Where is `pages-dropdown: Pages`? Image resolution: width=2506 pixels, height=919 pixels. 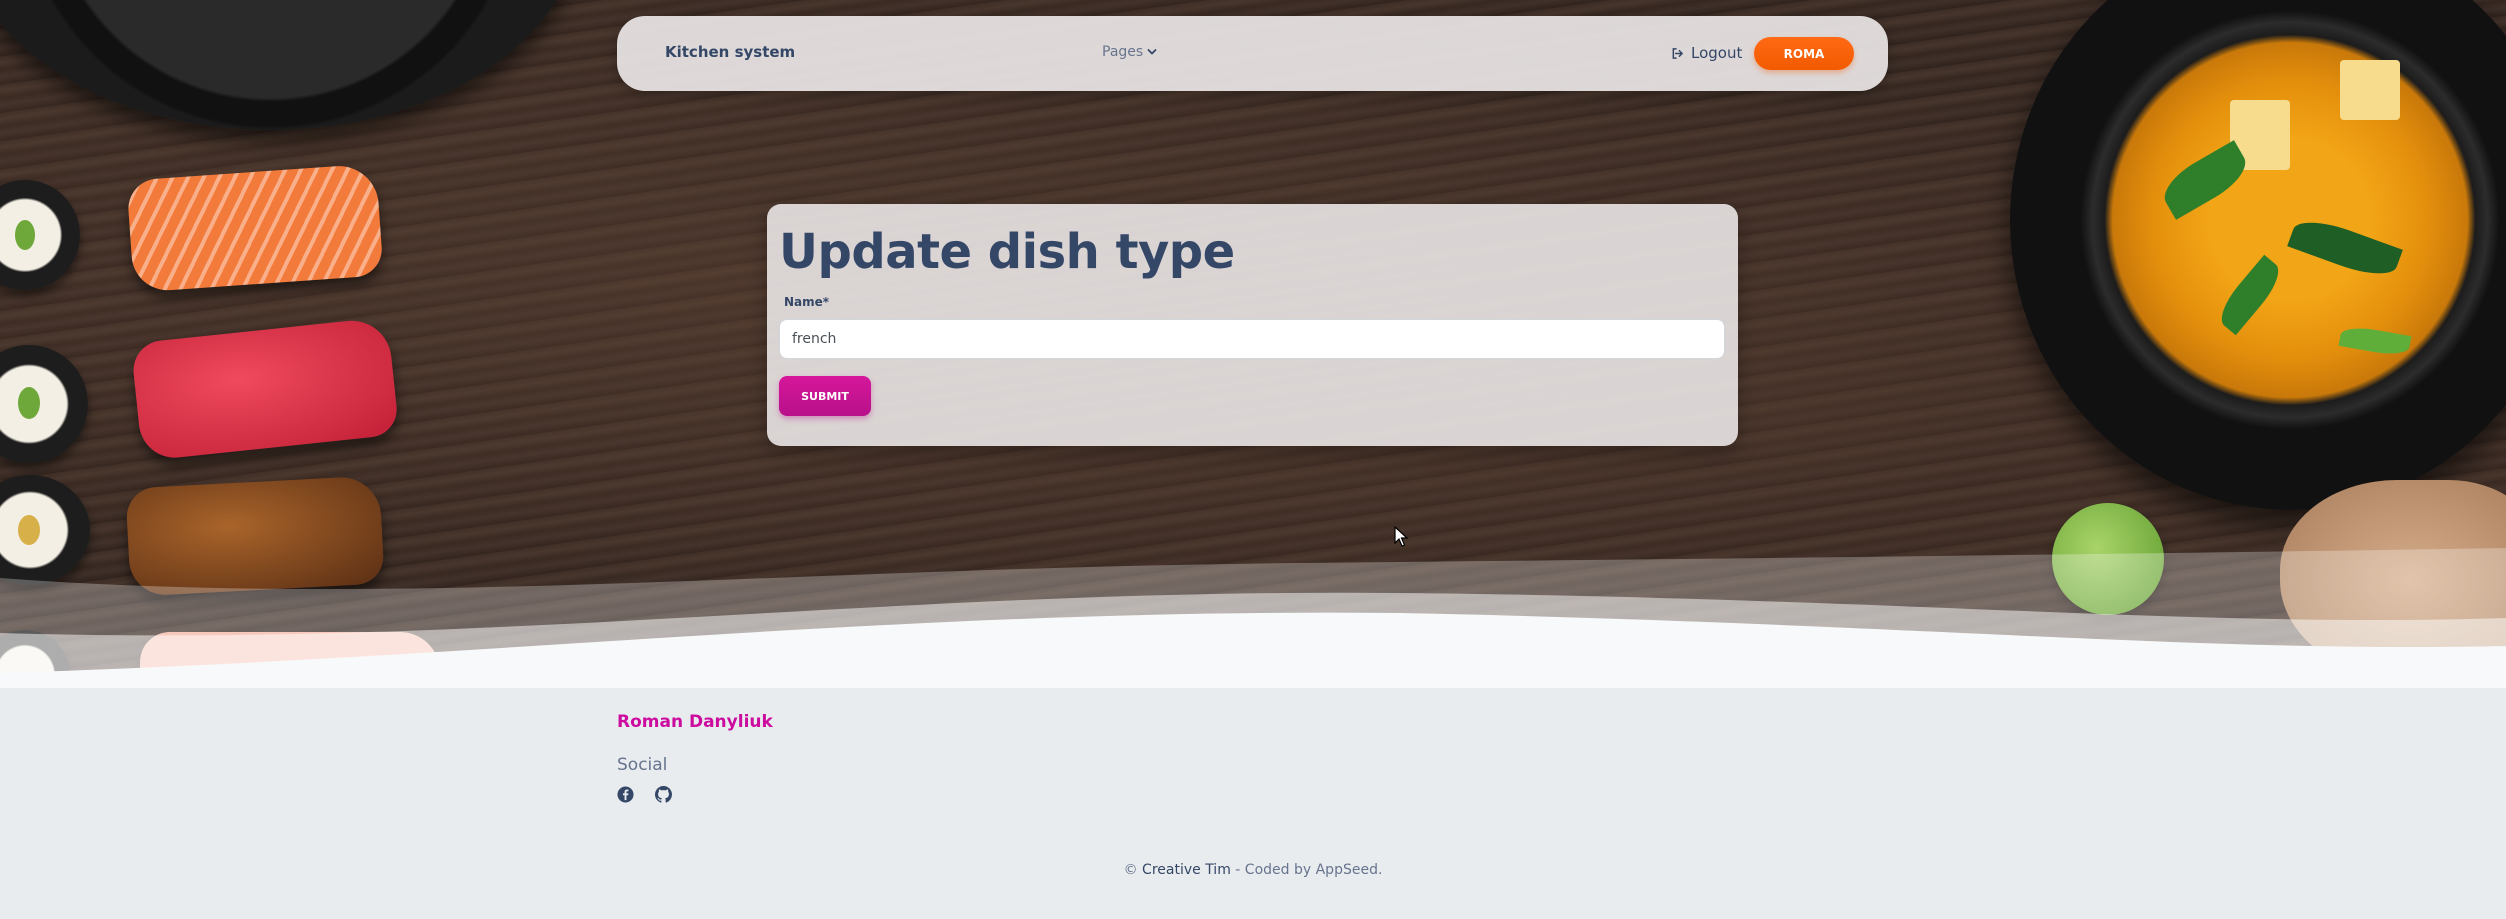
pages-dropdown: Pages is located at coordinates (1129, 52).